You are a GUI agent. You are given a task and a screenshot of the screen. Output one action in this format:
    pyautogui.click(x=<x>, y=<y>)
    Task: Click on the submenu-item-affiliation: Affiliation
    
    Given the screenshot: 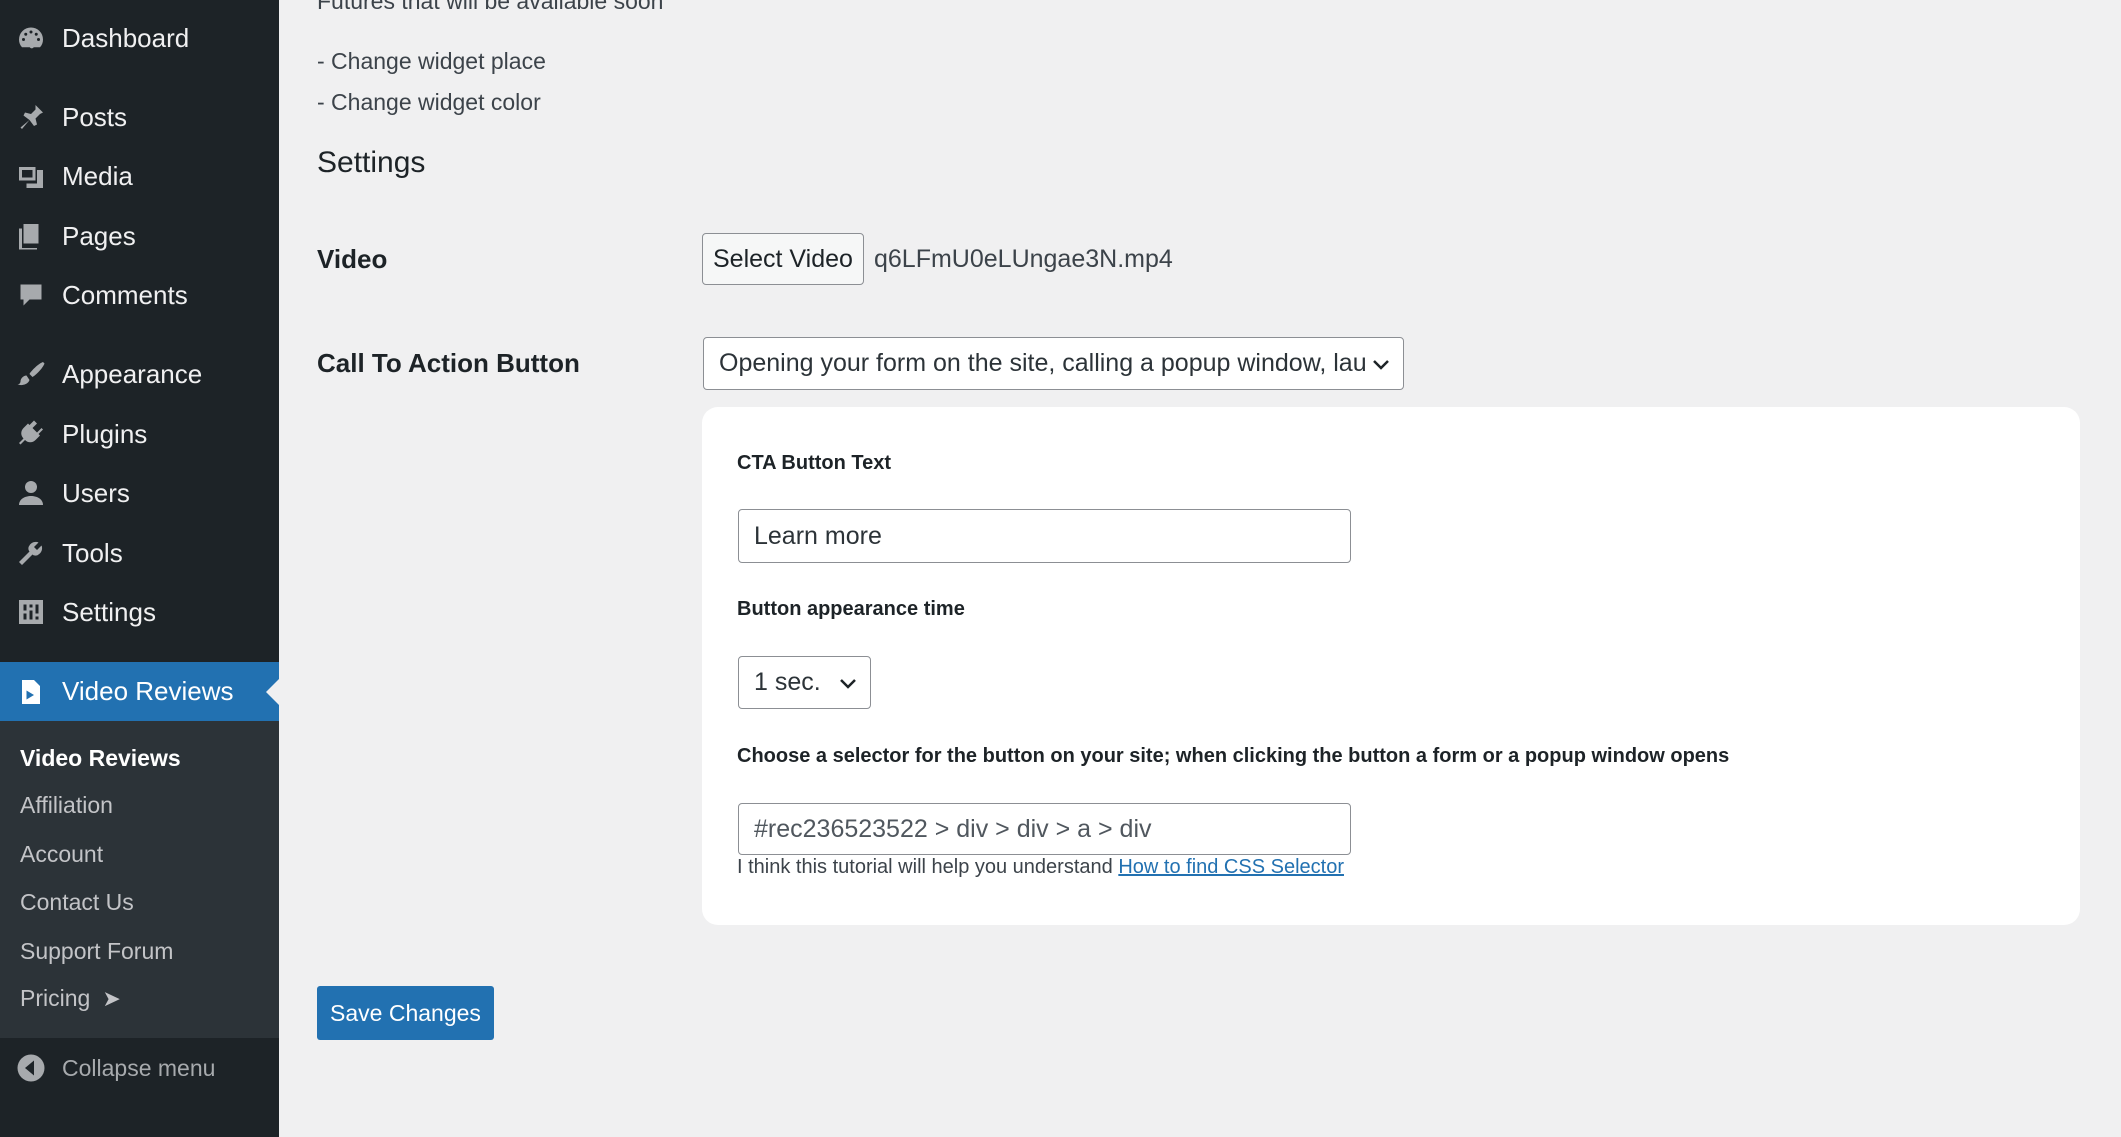 What is the action you would take?
    pyautogui.click(x=66, y=805)
    